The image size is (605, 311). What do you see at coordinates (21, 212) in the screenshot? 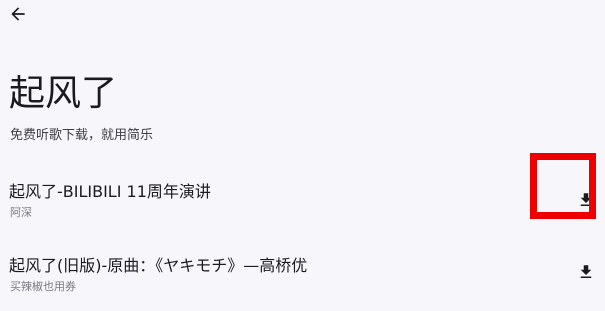
I see `song-artist: 阿深` at bounding box center [21, 212].